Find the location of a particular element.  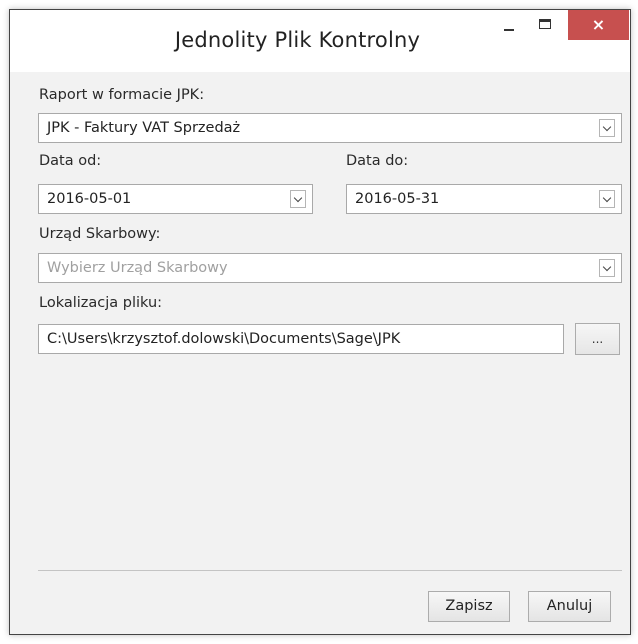

file-location-label: Lokalizacja pliku: is located at coordinates (101, 303).